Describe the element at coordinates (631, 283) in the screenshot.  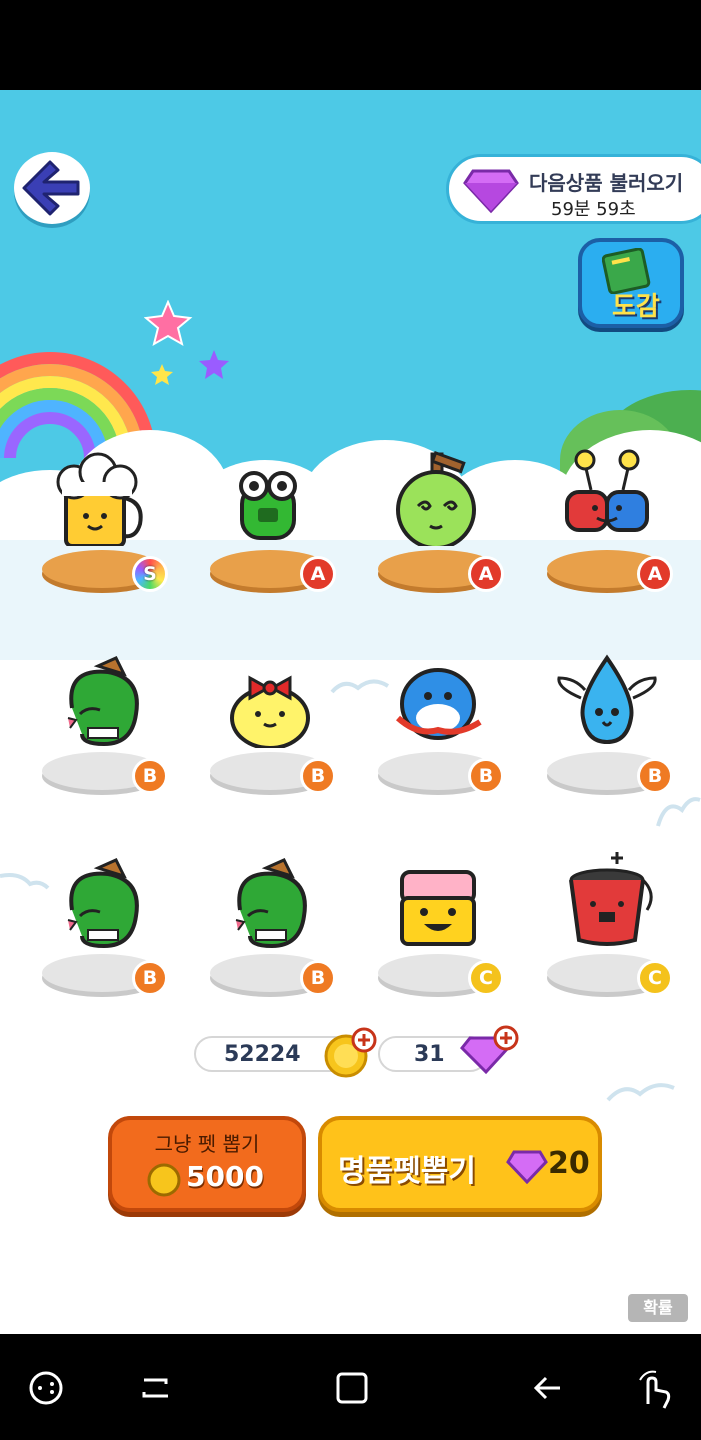
I see `dex-button: 도감` at that location.